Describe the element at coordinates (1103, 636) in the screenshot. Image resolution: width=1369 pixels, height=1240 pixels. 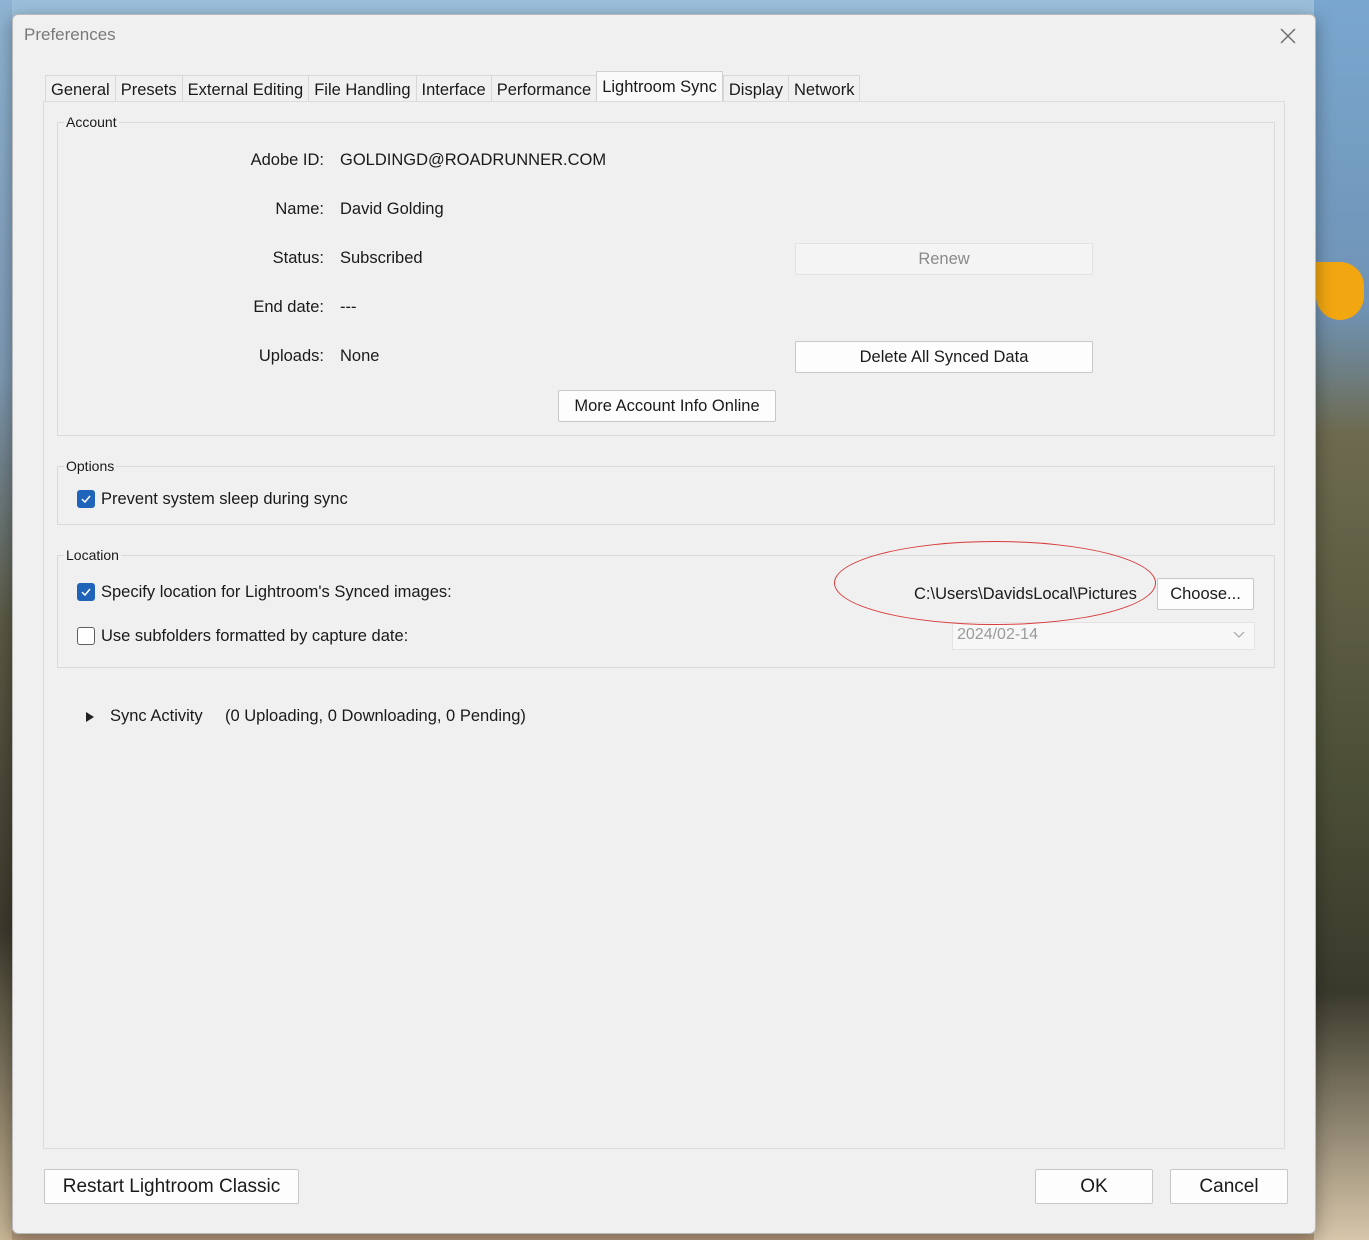
I see `date-format-select: 2024/02-14` at that location.